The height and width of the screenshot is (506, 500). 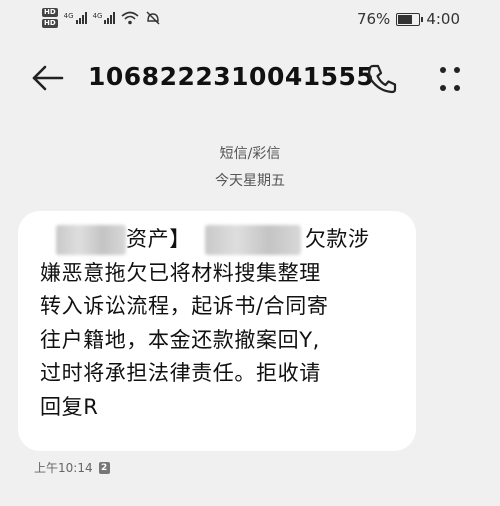 I want to click on message-line-6: 回复R, so click(x=69, y=406).